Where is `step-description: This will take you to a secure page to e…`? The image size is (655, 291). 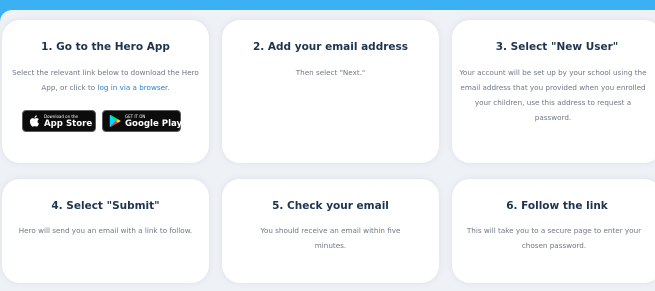 step-description: This will take you to a secure page to e… is located at coordinates (554, 238).